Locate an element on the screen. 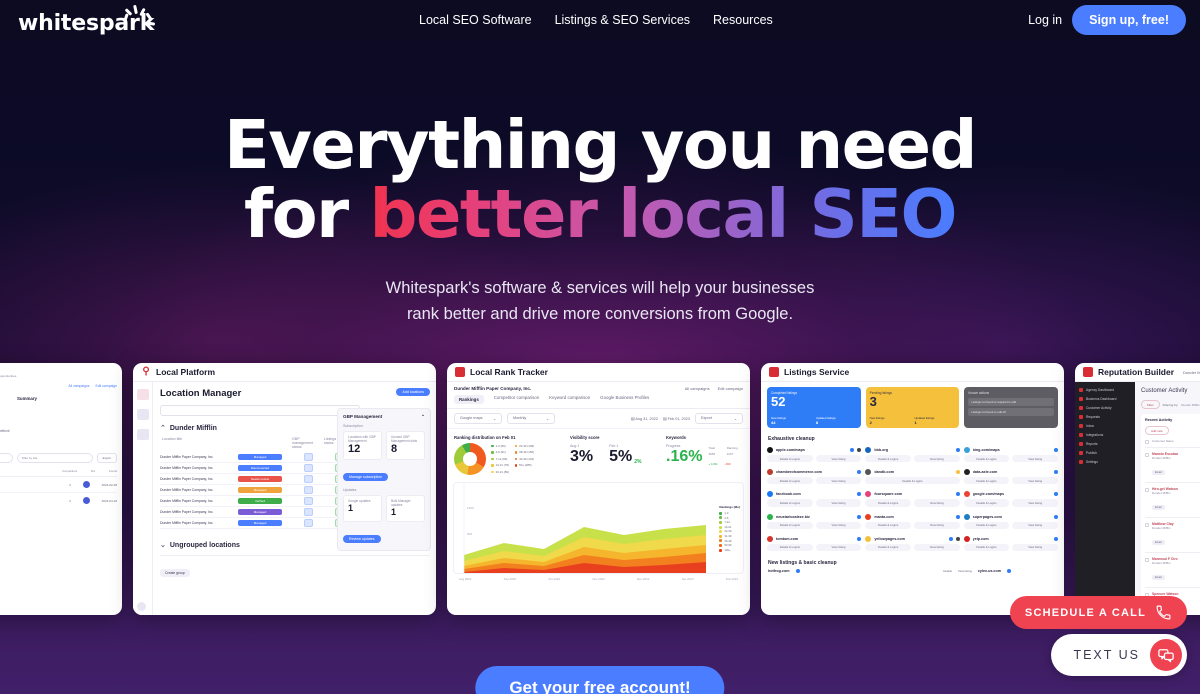  sidebar-icon-grid is located at coordinates (142, 414).